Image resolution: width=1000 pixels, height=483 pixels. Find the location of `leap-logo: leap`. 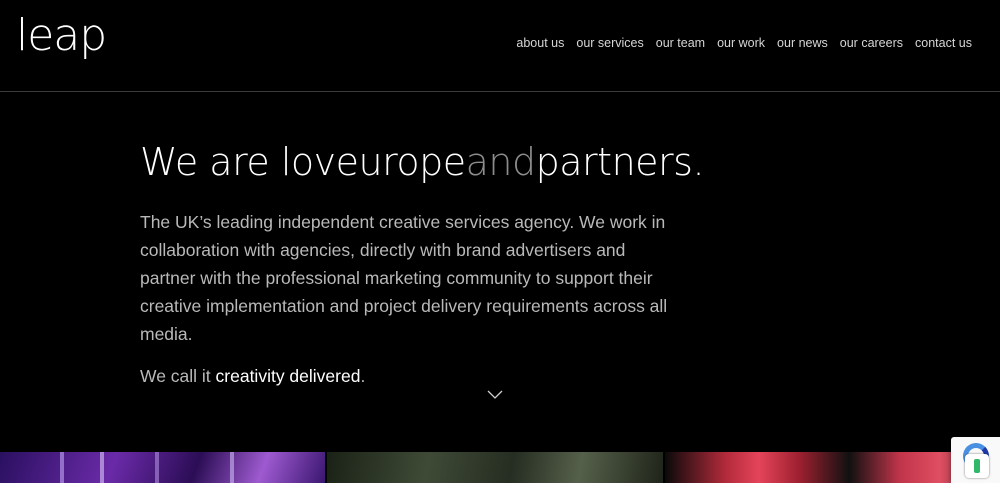

leap-logo: leap is located at coordinates (61, 36).